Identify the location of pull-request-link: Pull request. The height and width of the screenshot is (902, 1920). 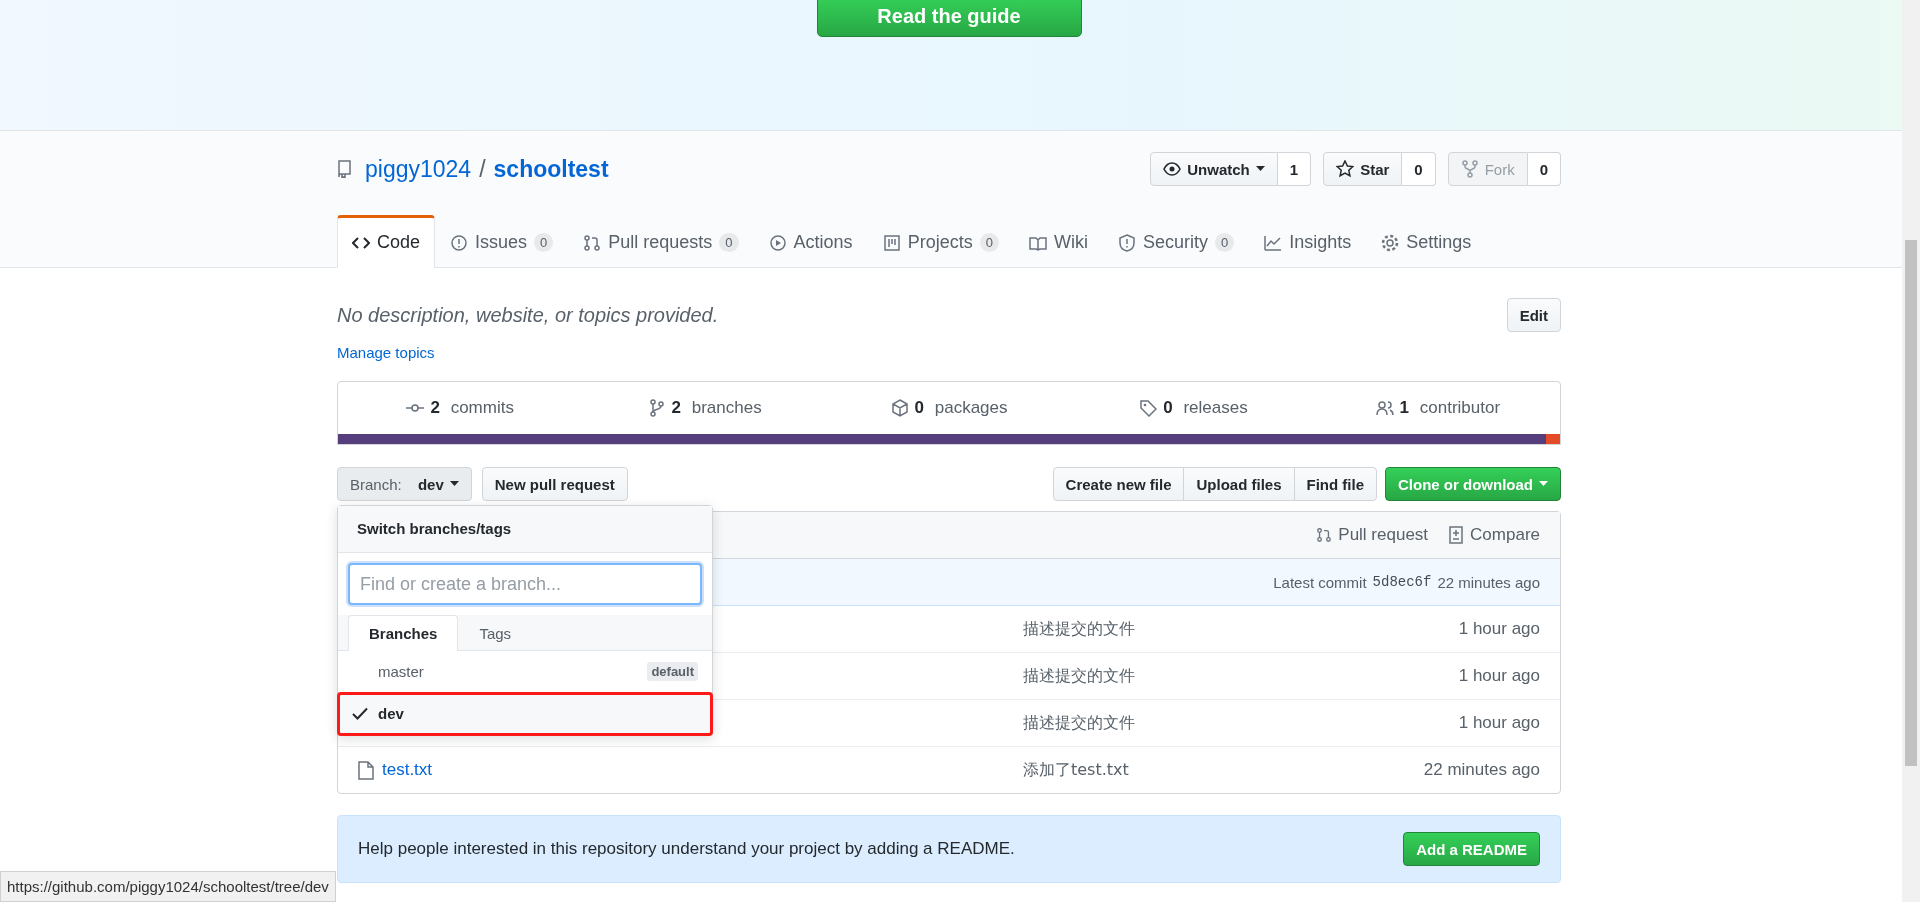
(1372, 535).